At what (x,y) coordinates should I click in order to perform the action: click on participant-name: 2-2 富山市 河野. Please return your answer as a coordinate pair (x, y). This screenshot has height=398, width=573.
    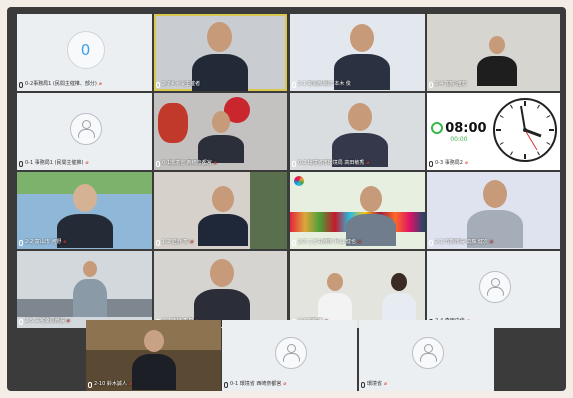
    Looking at the image, I should click on (43, 242).